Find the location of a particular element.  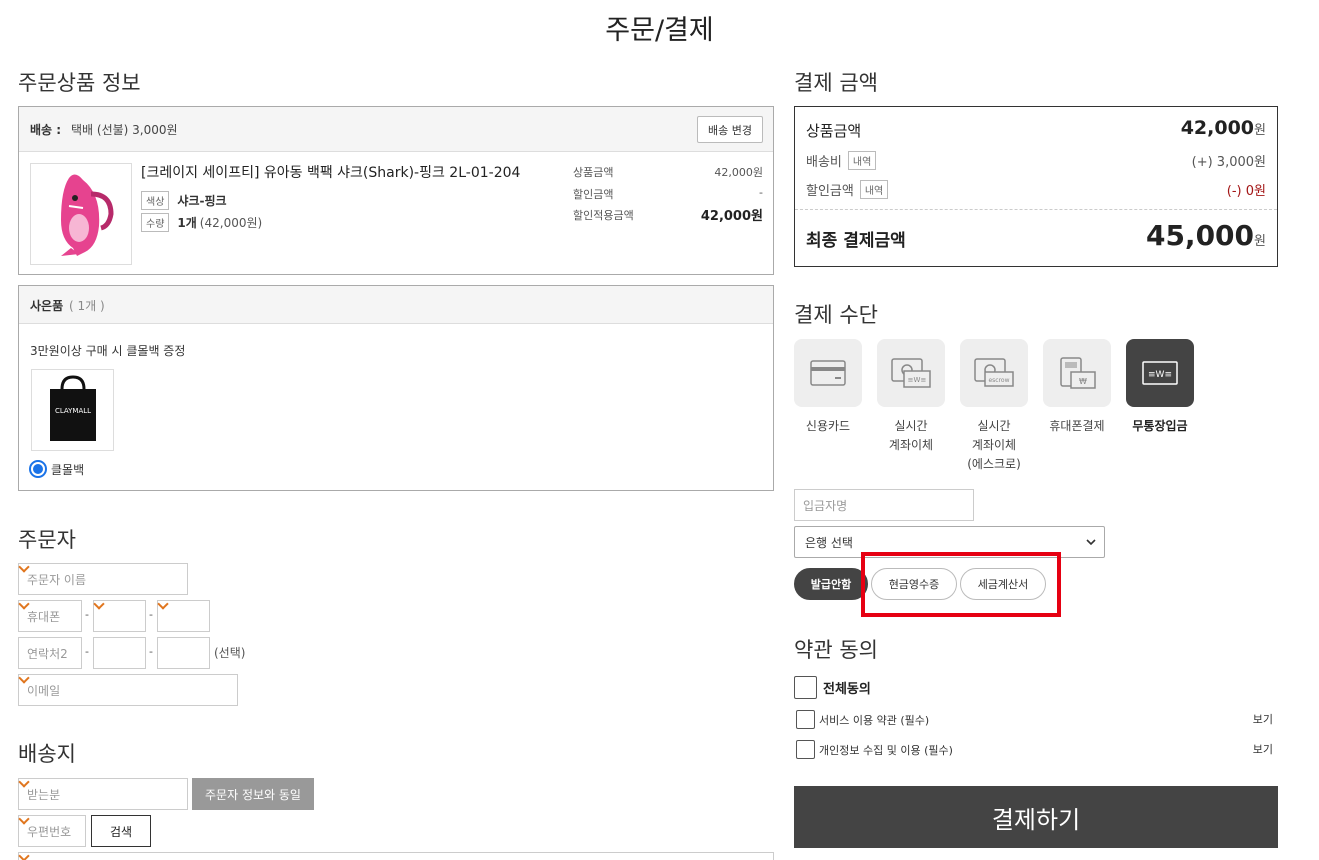

final-amount-value: 45,000 is located at coordinates (1200, 235).